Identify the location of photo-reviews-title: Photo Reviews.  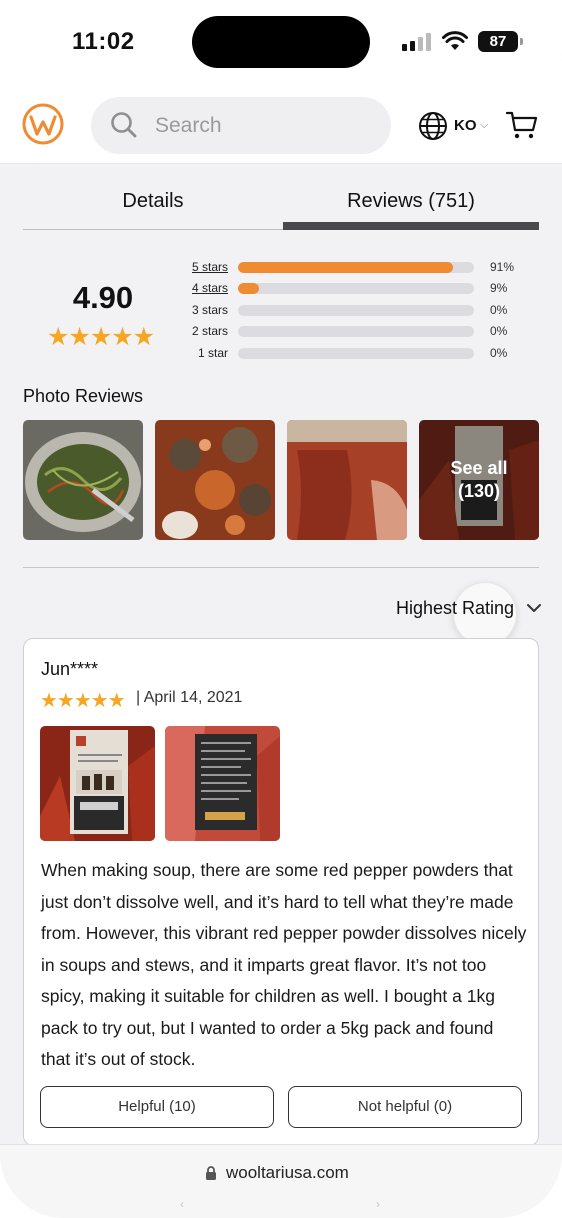
(83, 396).